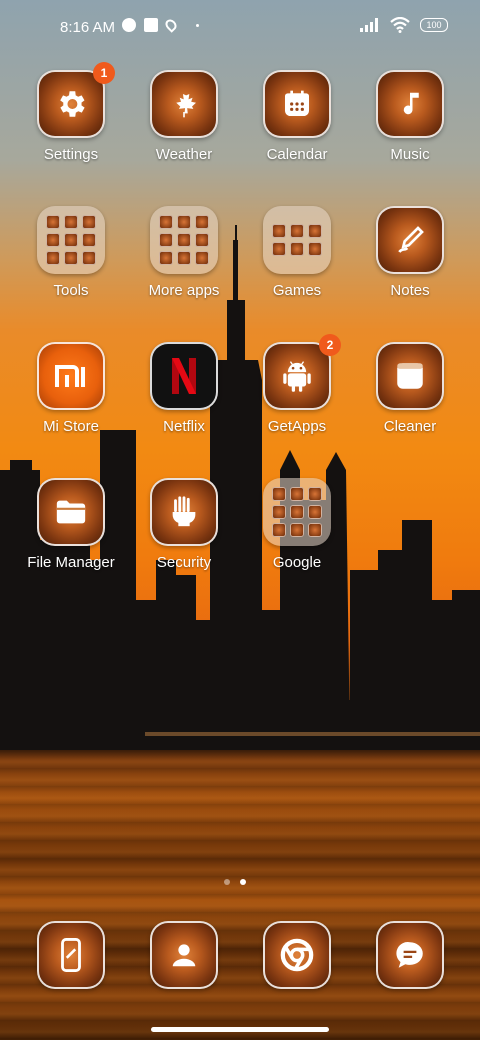 The image size is (480, 1040). I want to click on app-label: GetApps, so click(297, 426).